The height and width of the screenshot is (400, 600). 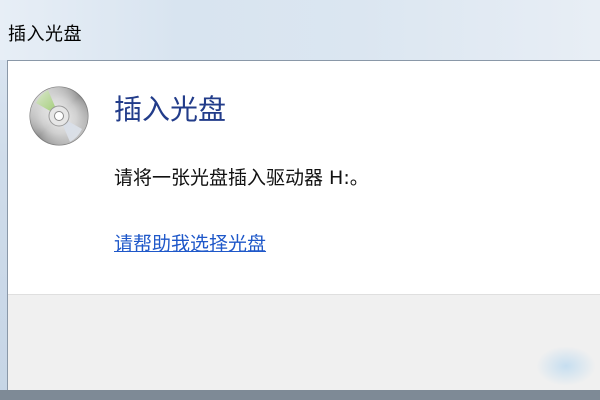 What do you see at coordinates (300, 395) in the screenshot?
I see `window-bottom-border` at bounding box center [300, 395].